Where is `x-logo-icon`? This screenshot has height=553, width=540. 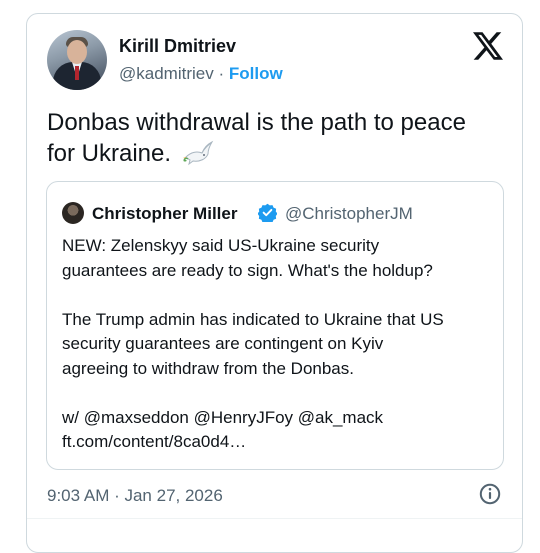 x-logo-icon is located at coordinates (488, 46).